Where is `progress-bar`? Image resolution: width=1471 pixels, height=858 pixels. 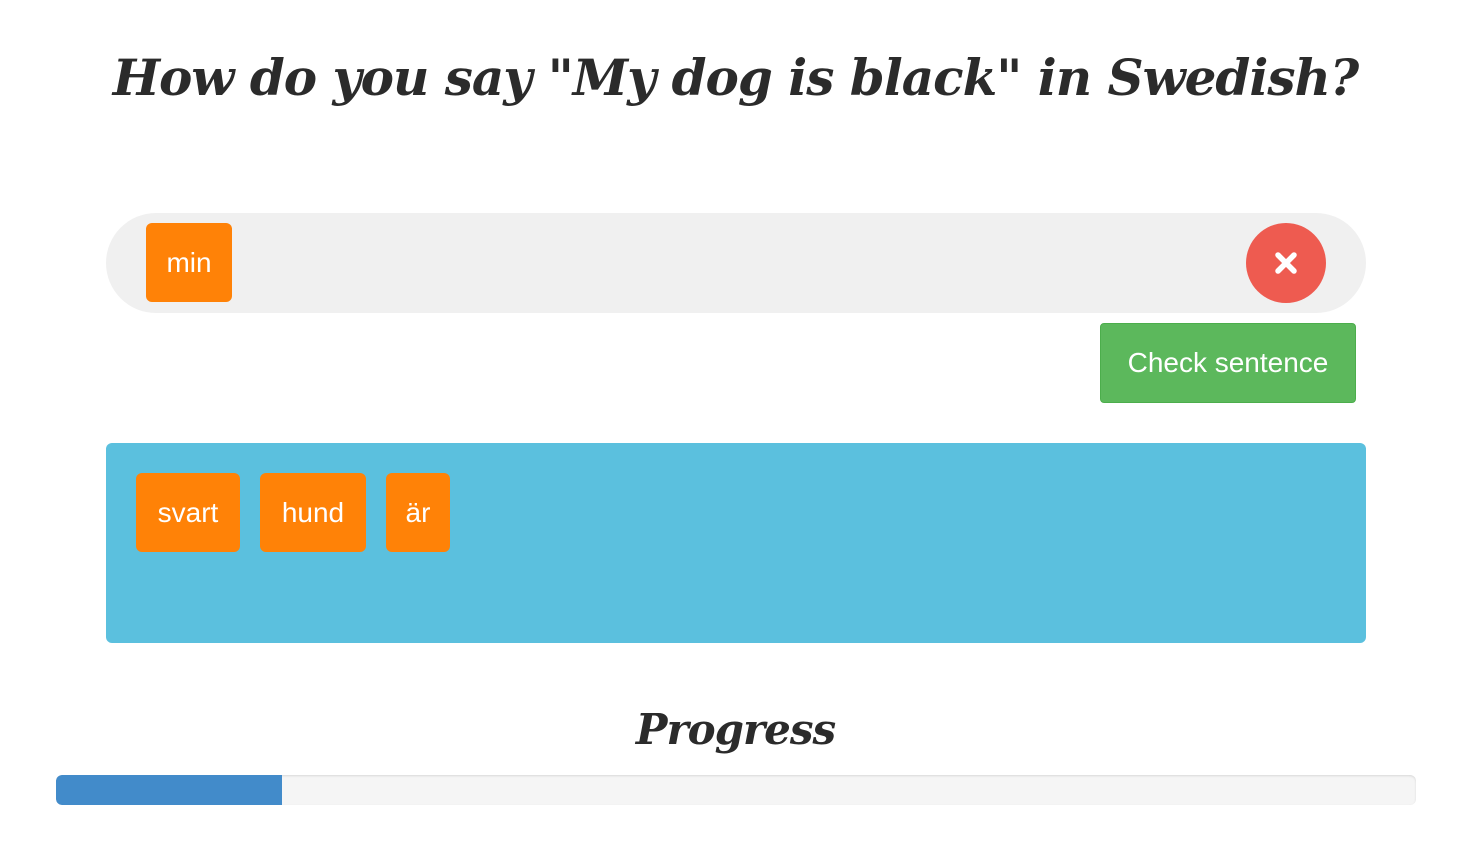 progress-bar is located at coordinates (736, 790).